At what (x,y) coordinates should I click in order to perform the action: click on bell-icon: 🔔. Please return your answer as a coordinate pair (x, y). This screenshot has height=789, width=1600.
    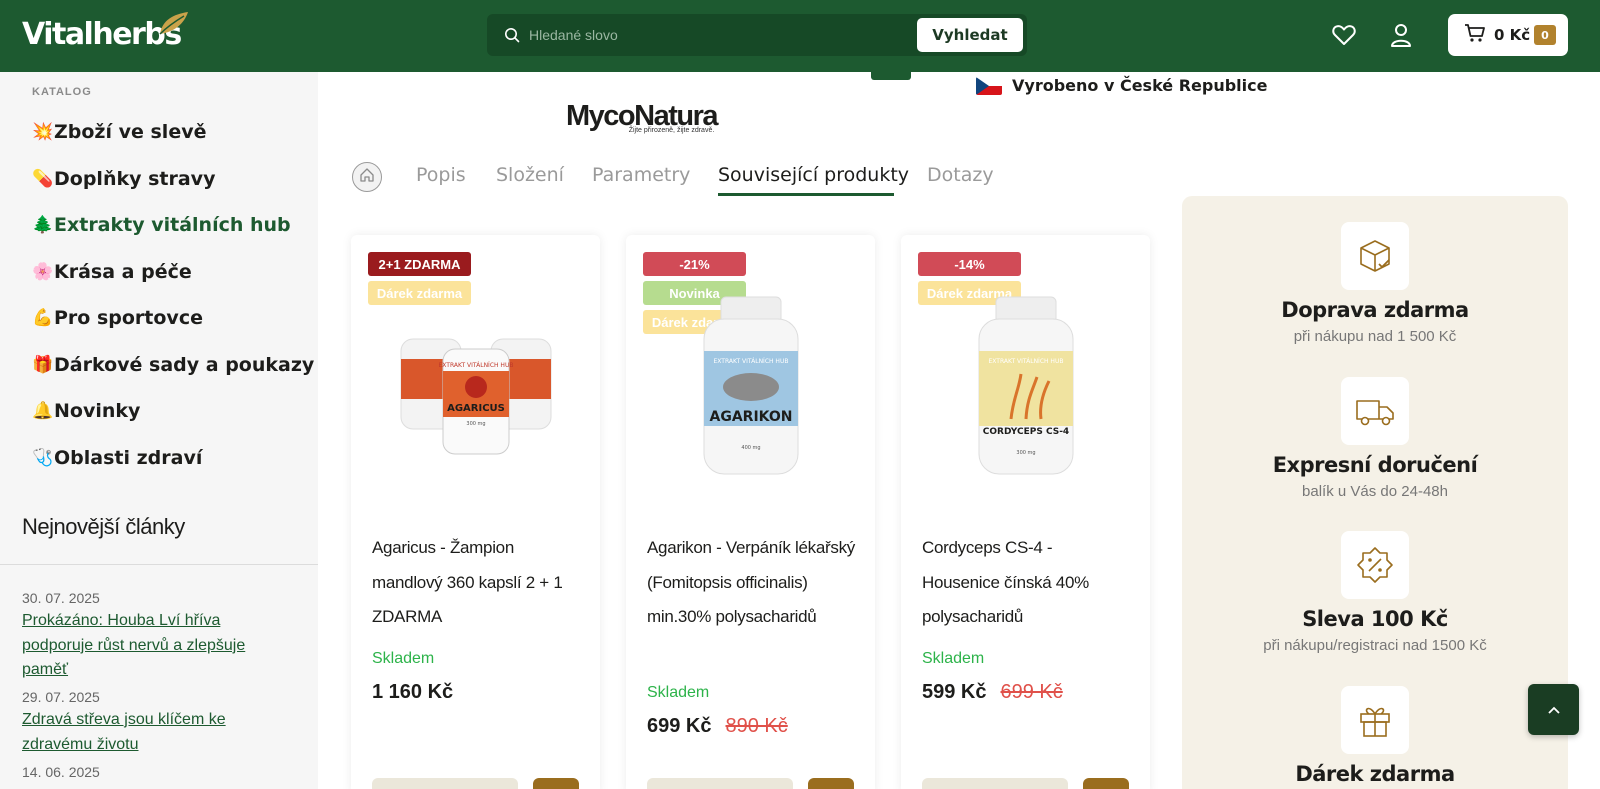
    Looking at the image, I should click on (43, 411).